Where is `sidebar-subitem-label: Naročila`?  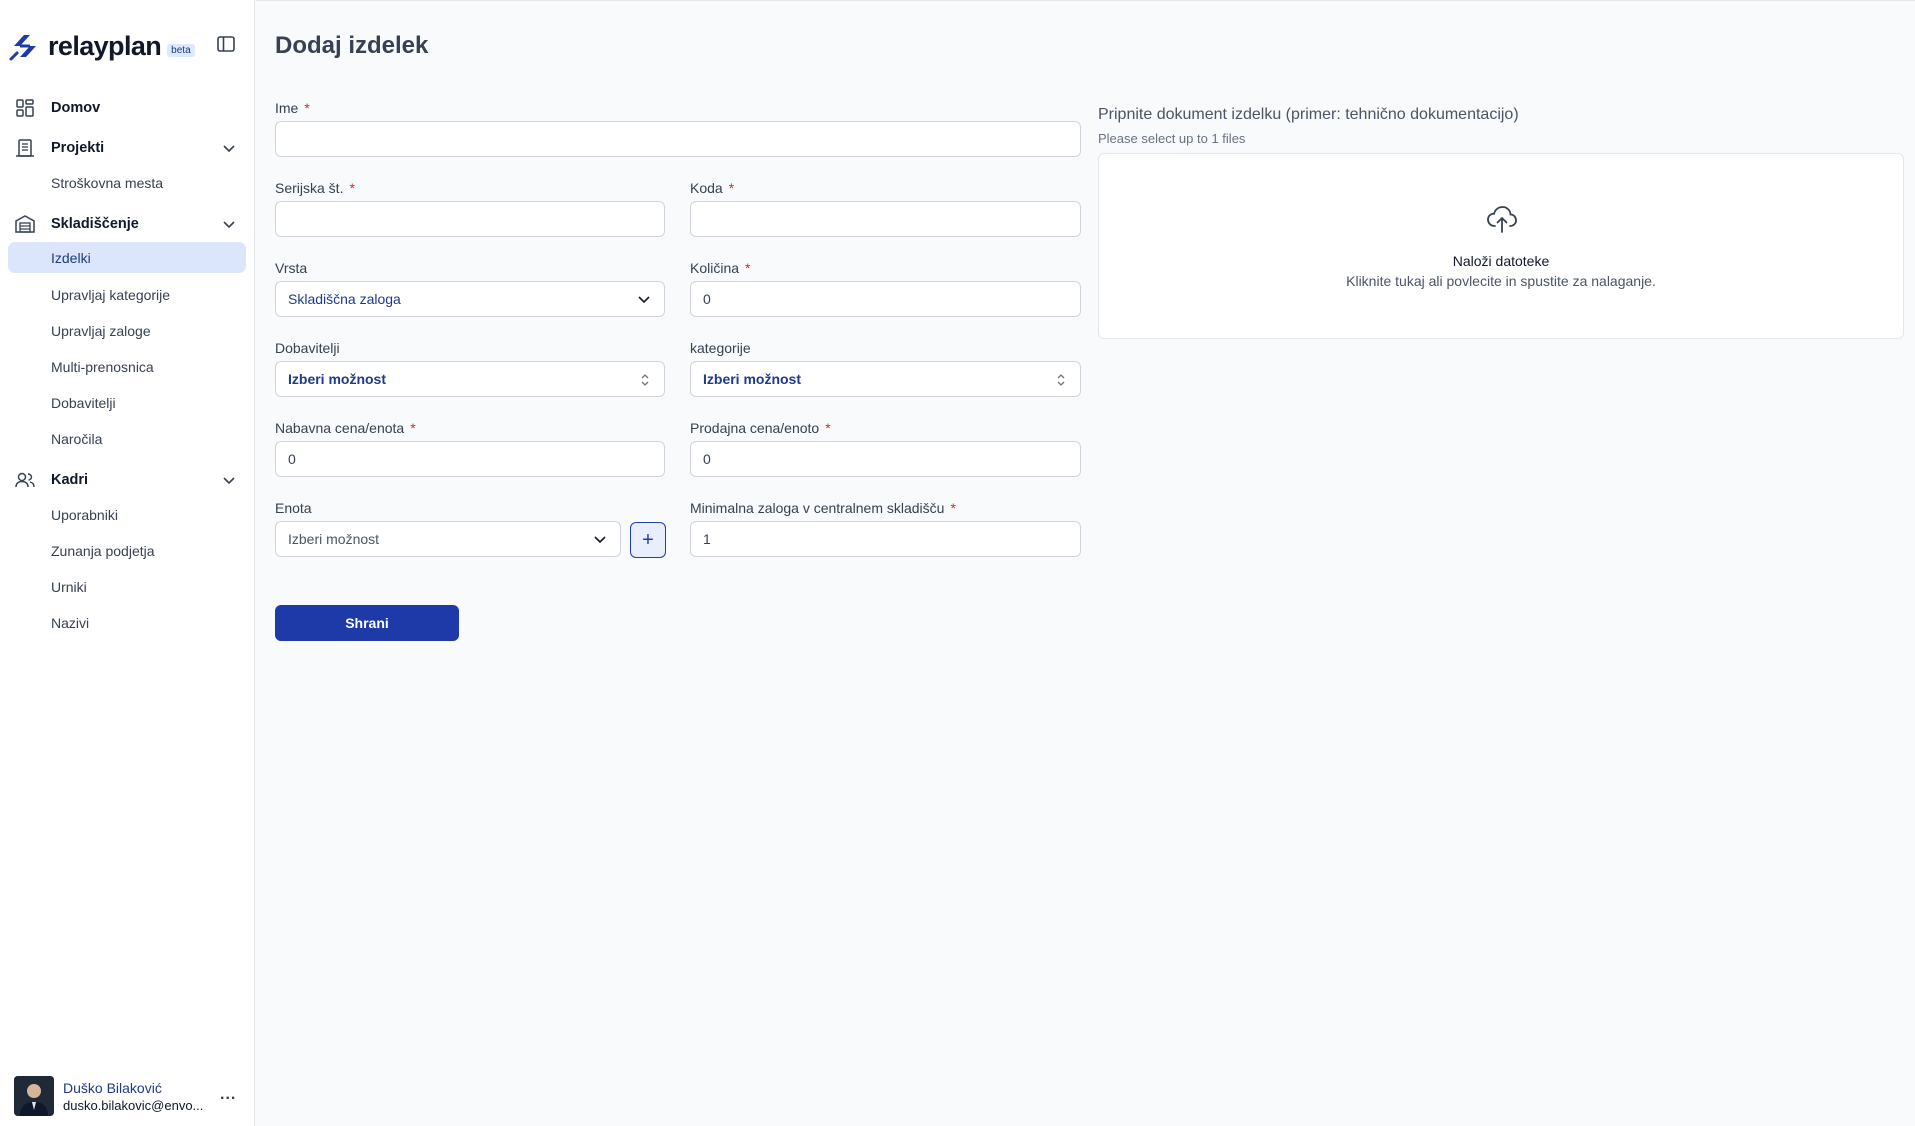
sidebar-subitem-label: Naročila is located at coordinates (77, 438).